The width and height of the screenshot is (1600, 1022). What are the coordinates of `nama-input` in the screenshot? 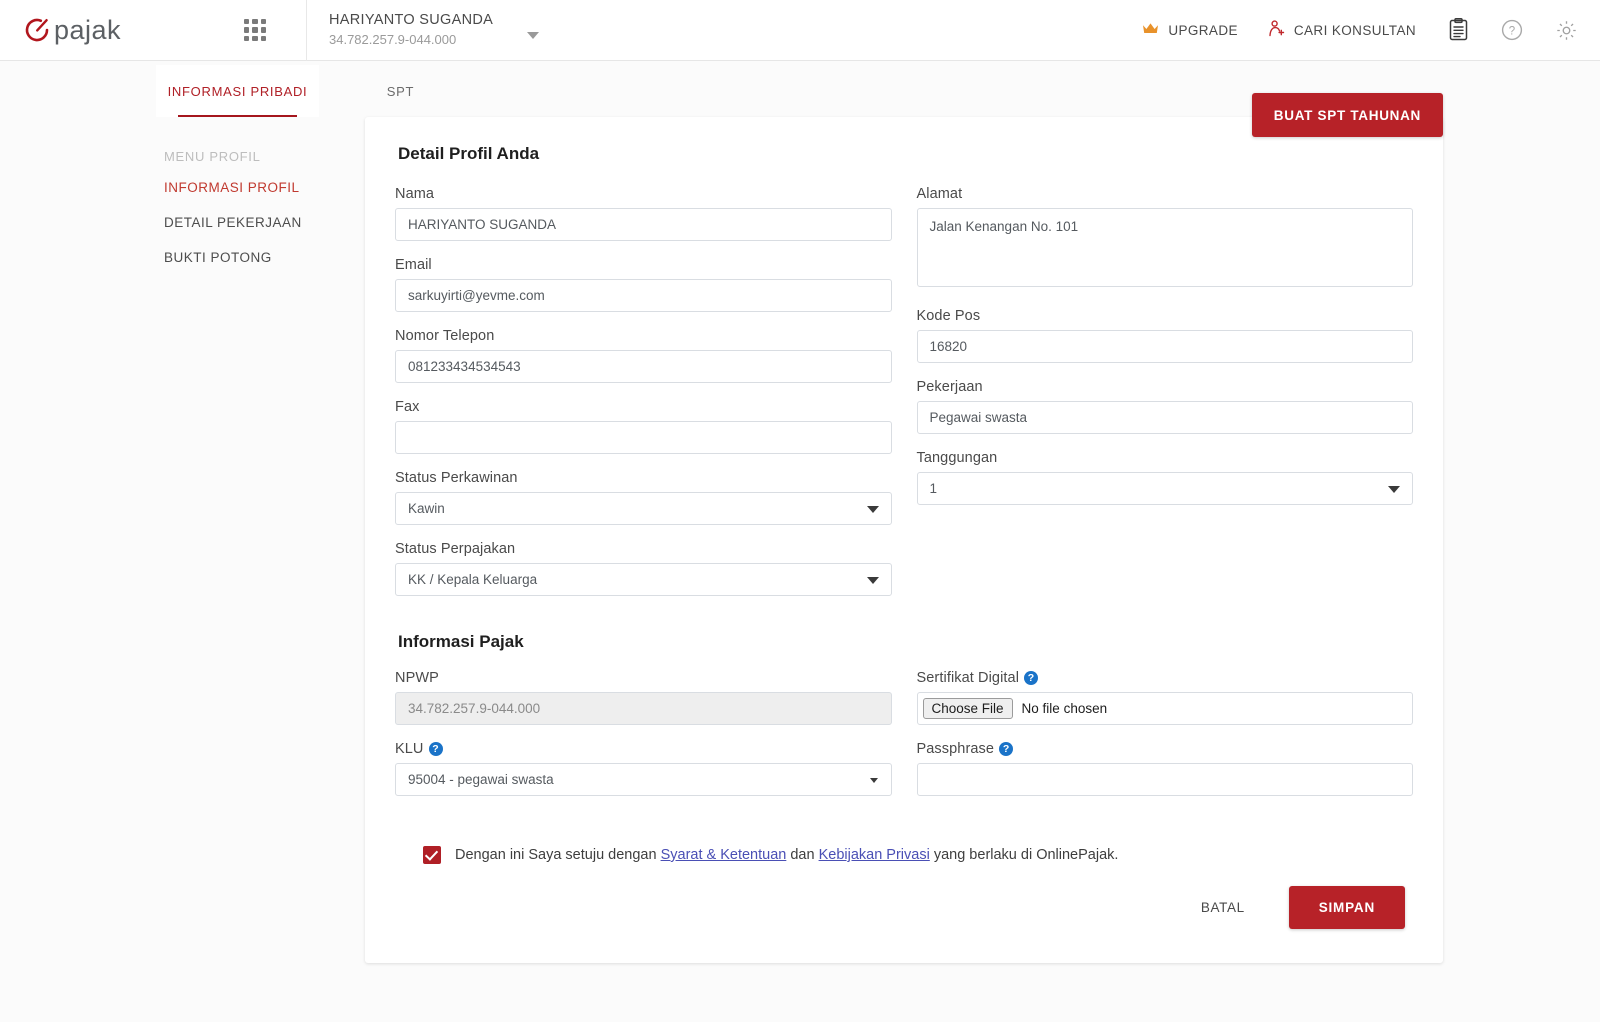 It's located at (643, 224).